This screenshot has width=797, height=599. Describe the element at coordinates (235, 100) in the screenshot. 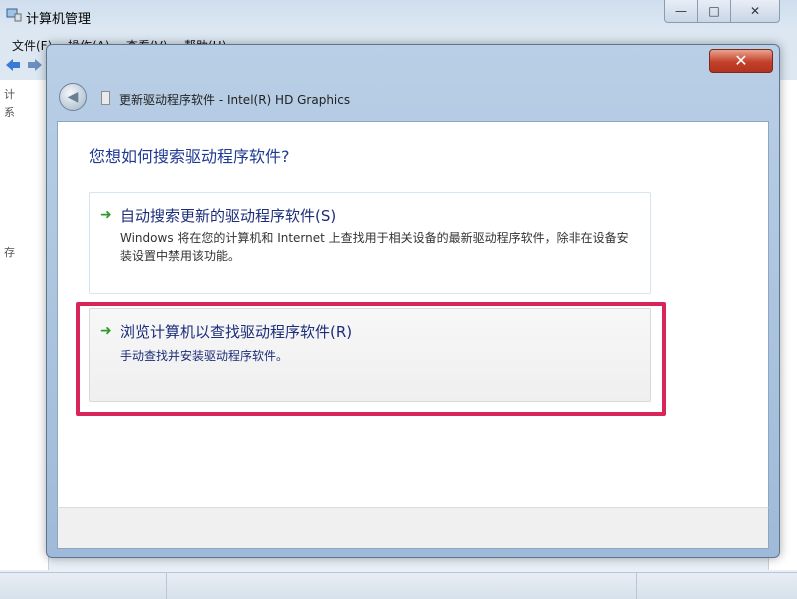

I see `dialog-title: 更新驱动程序软件 - Intel(R) HD Graphics` at that location.